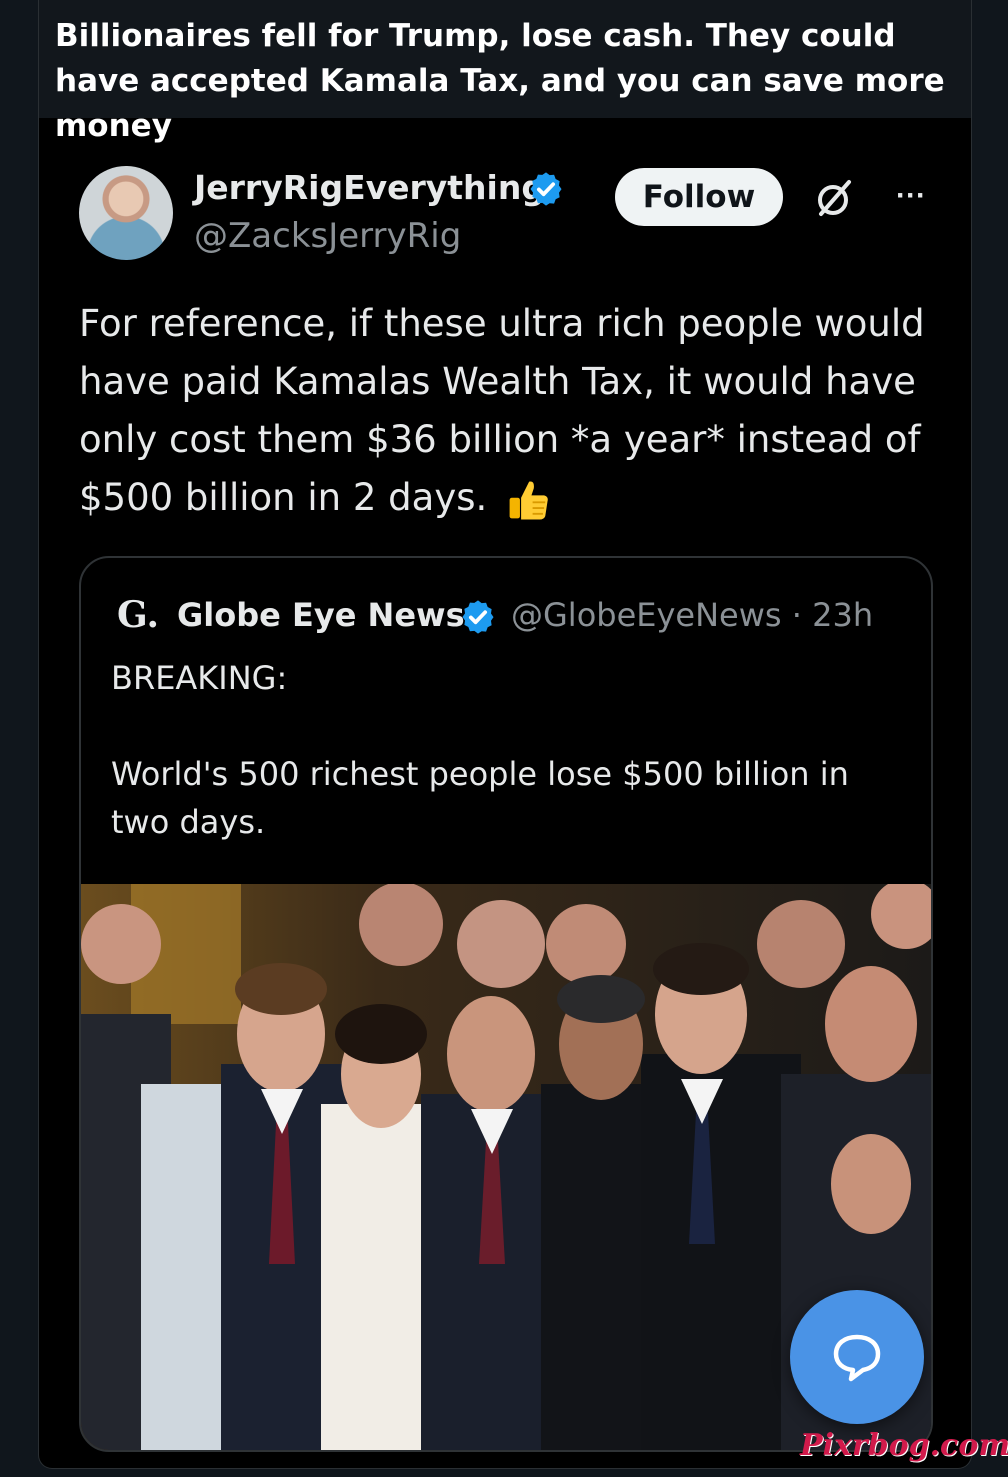  What do you see at coordinates (327, 236) in the screenshot?
I see `author-handle: @ZacksJerryRig` at bounding box center [327, 236].